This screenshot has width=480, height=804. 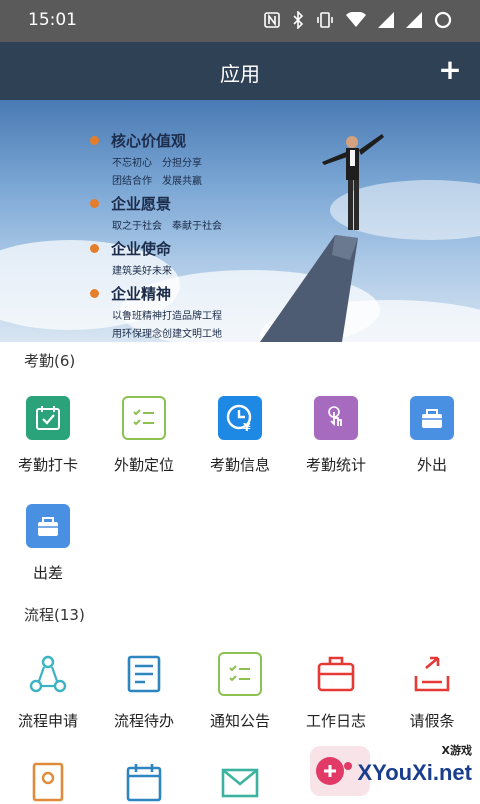 I want to click on contacts-button, so click(x=48, y=782).